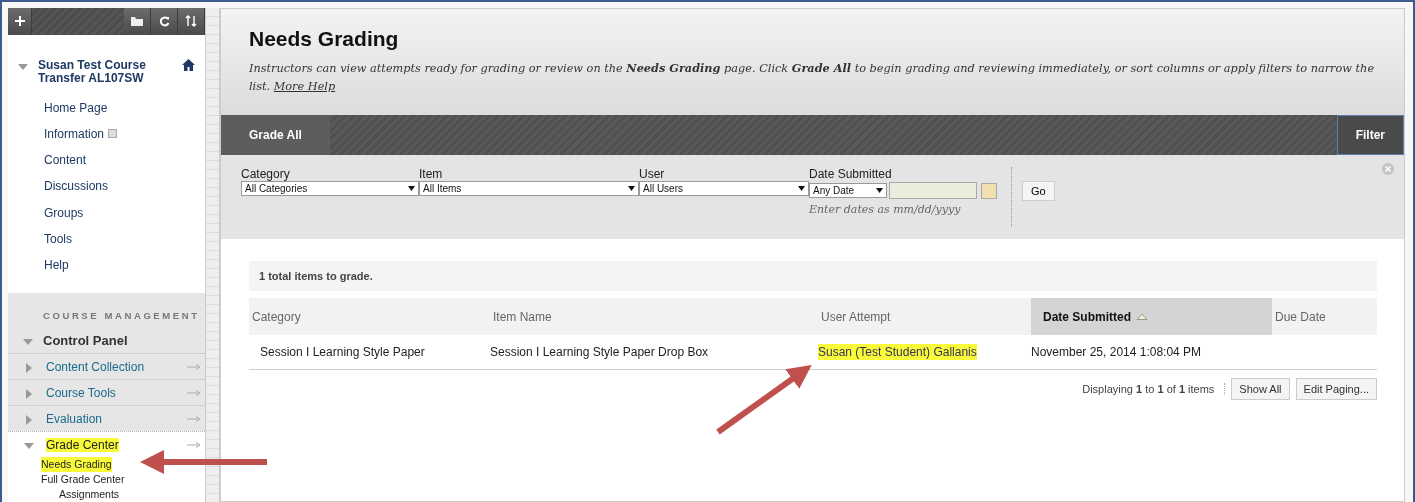  What do you see at coordinates (107, 107) in the screenshot?
I see `menu-item: Home Page` at bounding box center [107, 107].